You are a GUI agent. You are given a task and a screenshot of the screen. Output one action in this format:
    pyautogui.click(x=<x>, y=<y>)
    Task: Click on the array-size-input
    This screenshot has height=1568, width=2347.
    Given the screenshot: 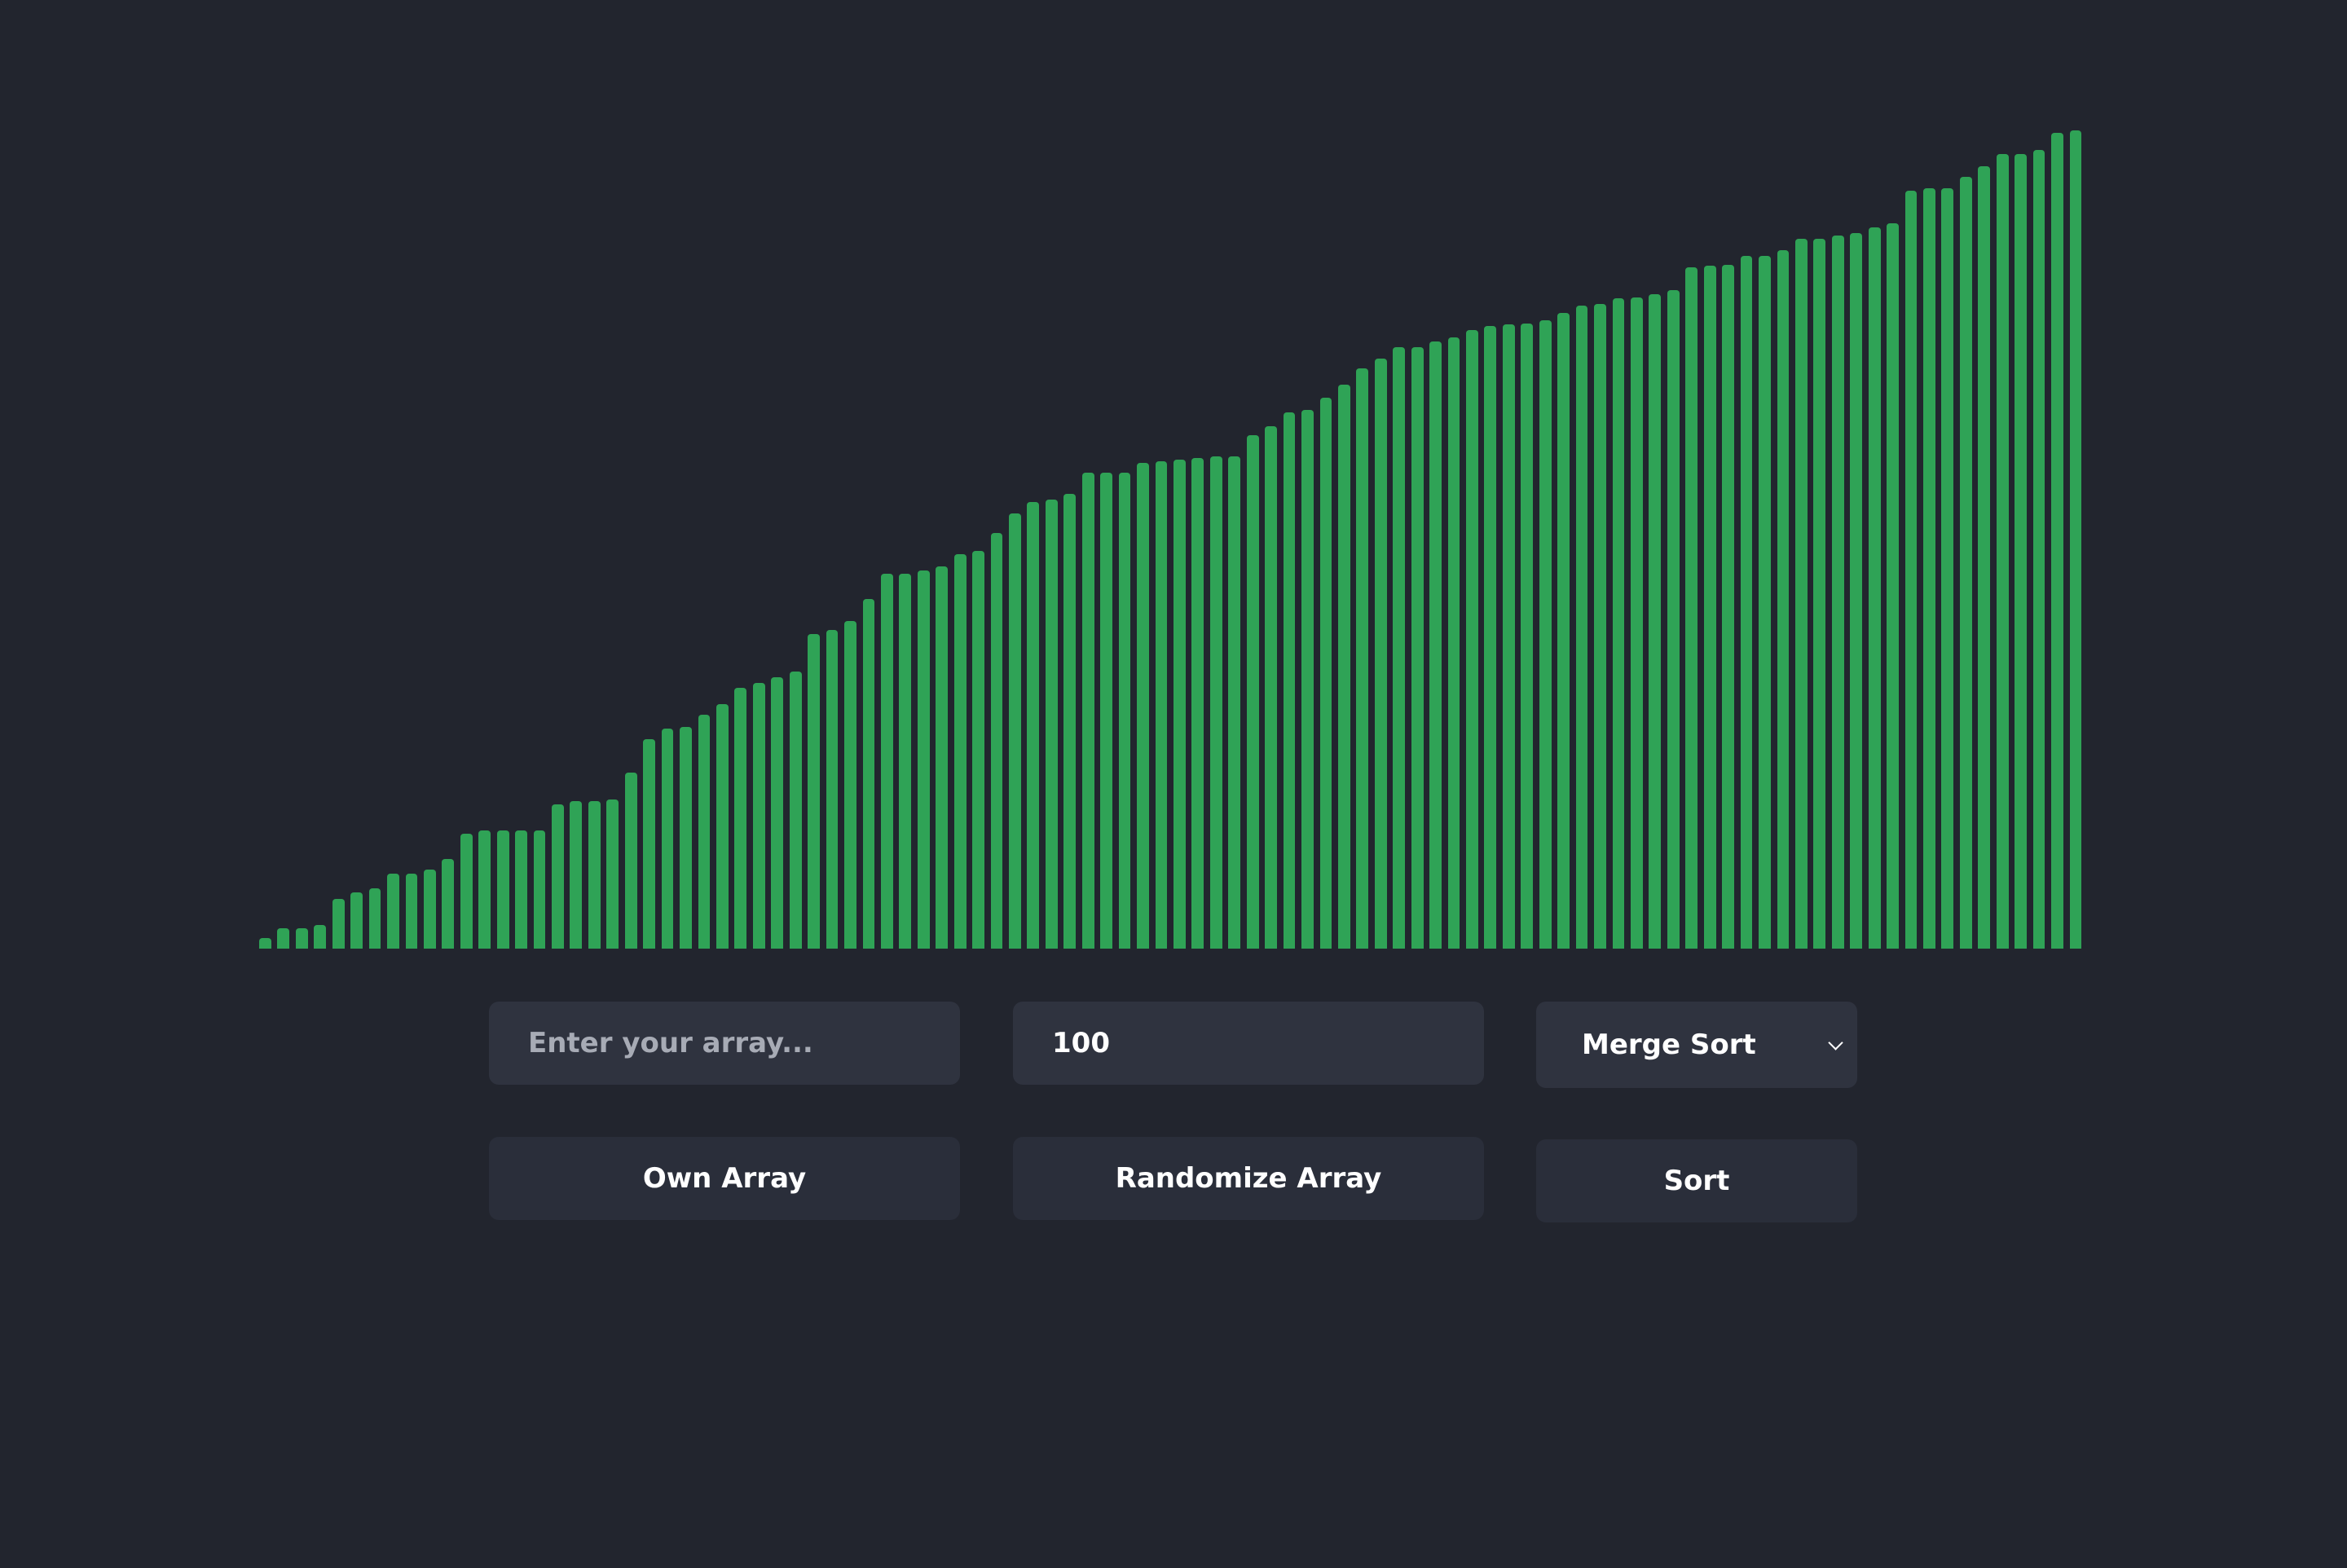 What is the action you would take?
    pyautogui.click(x=1248, y=1043)
    